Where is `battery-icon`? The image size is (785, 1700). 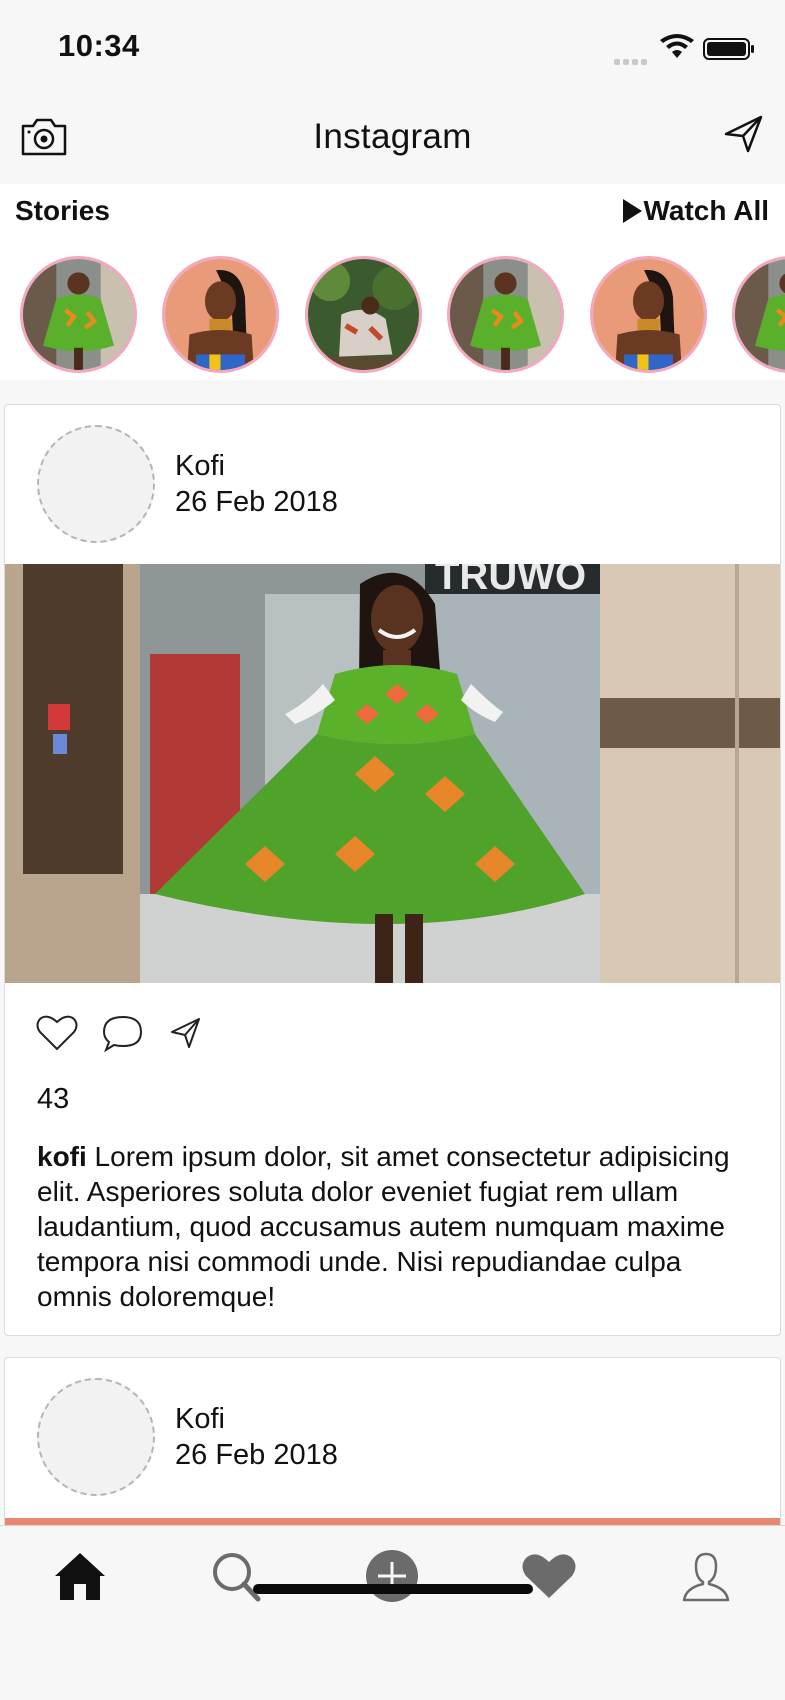
battery-icon is located at coordinates (728, 49).